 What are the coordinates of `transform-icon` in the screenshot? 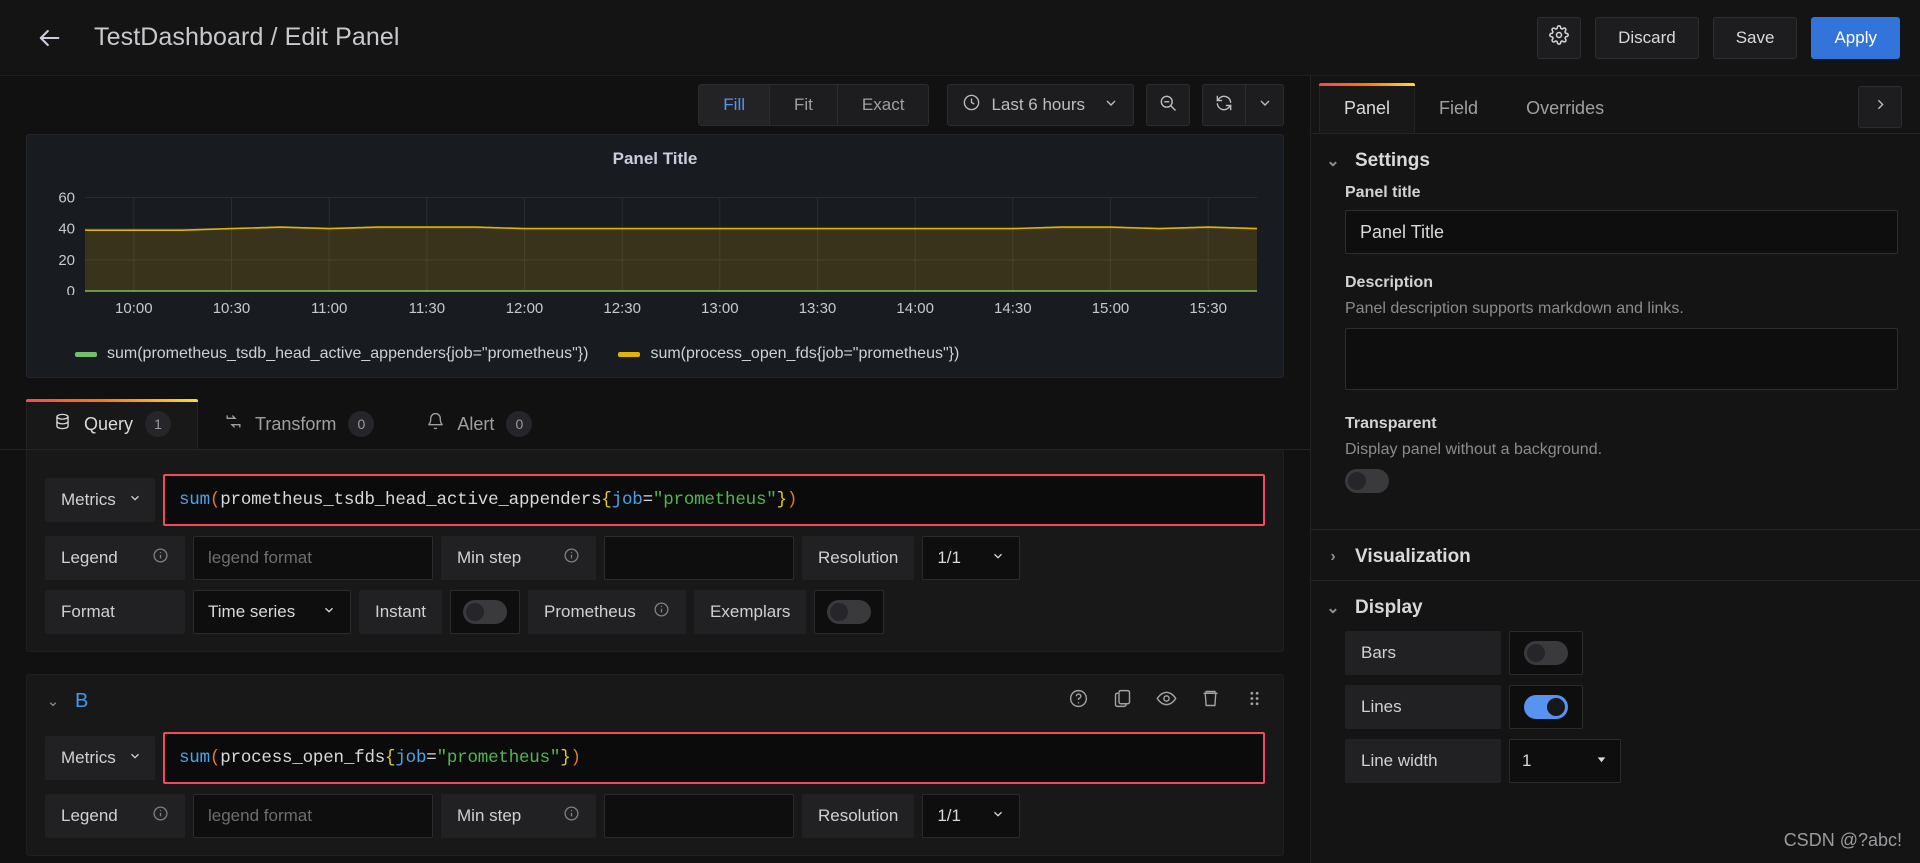 It's located at (233, 424).